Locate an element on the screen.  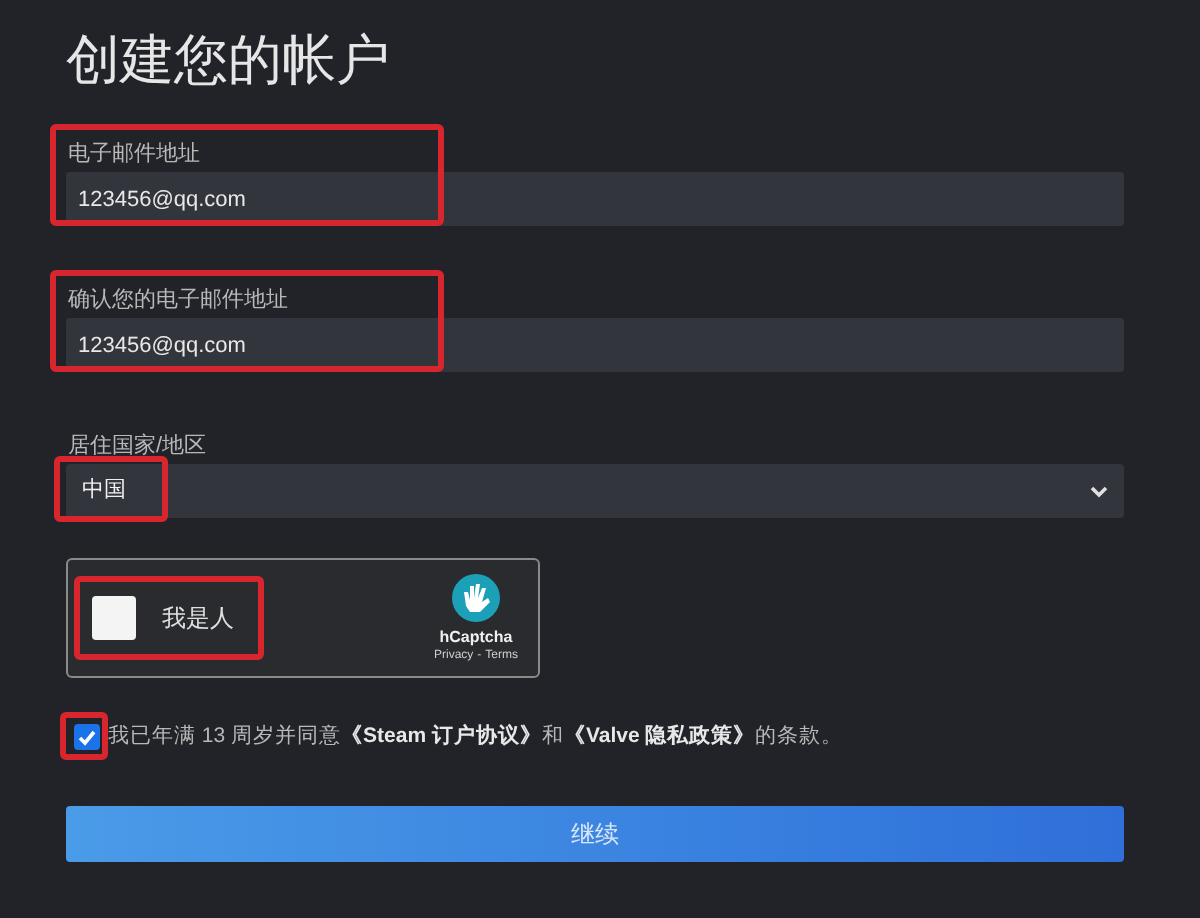
hand-logo-icon is located at coordinates (475, 598).